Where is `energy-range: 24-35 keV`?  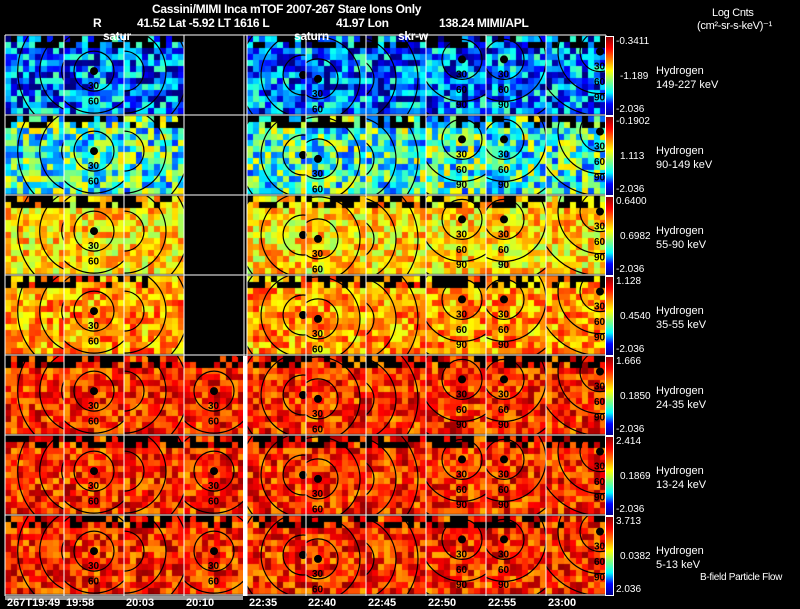 energy-range: 24-35 keV is located at coordinates (681, 405).